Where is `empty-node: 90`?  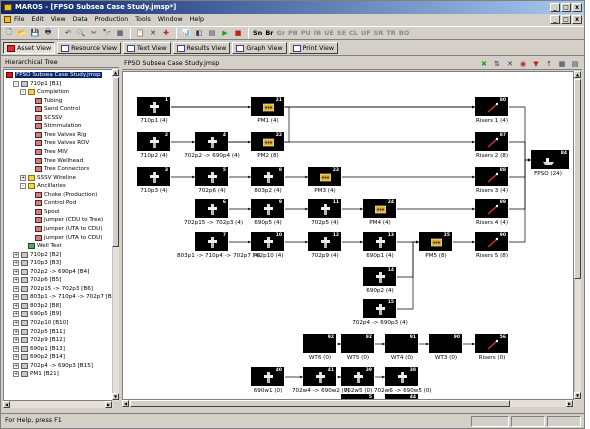 empty-node: 90 is located at coordinates (445, 343).